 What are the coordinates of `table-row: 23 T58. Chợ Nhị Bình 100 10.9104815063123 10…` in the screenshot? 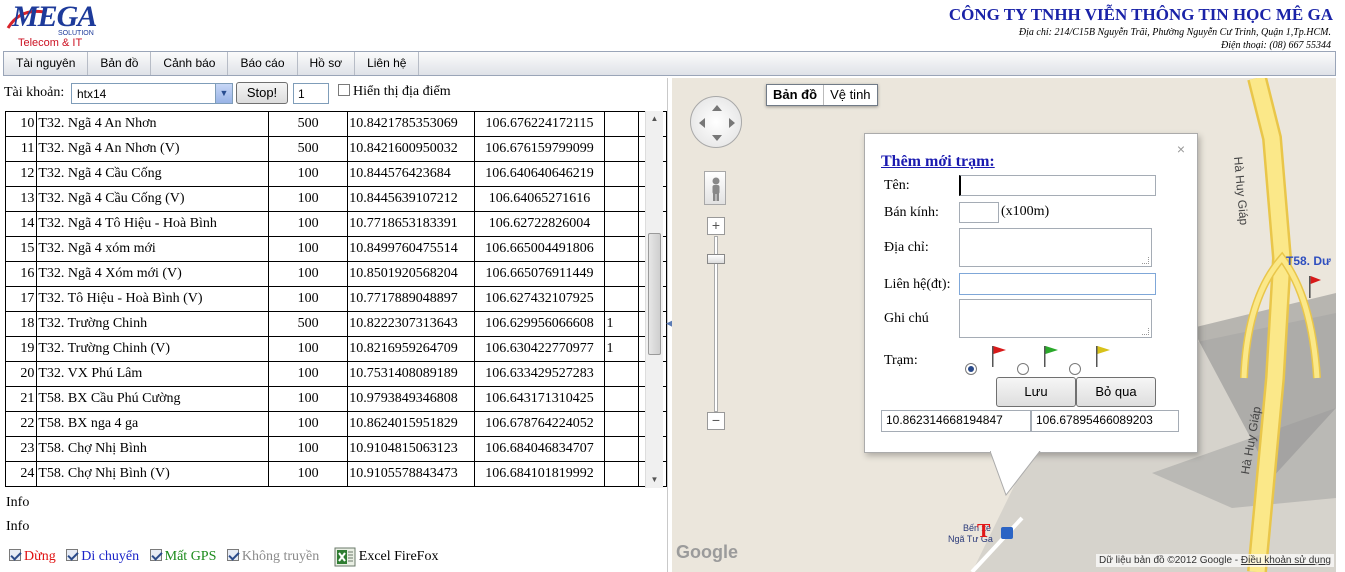 It's located at (336, 449).